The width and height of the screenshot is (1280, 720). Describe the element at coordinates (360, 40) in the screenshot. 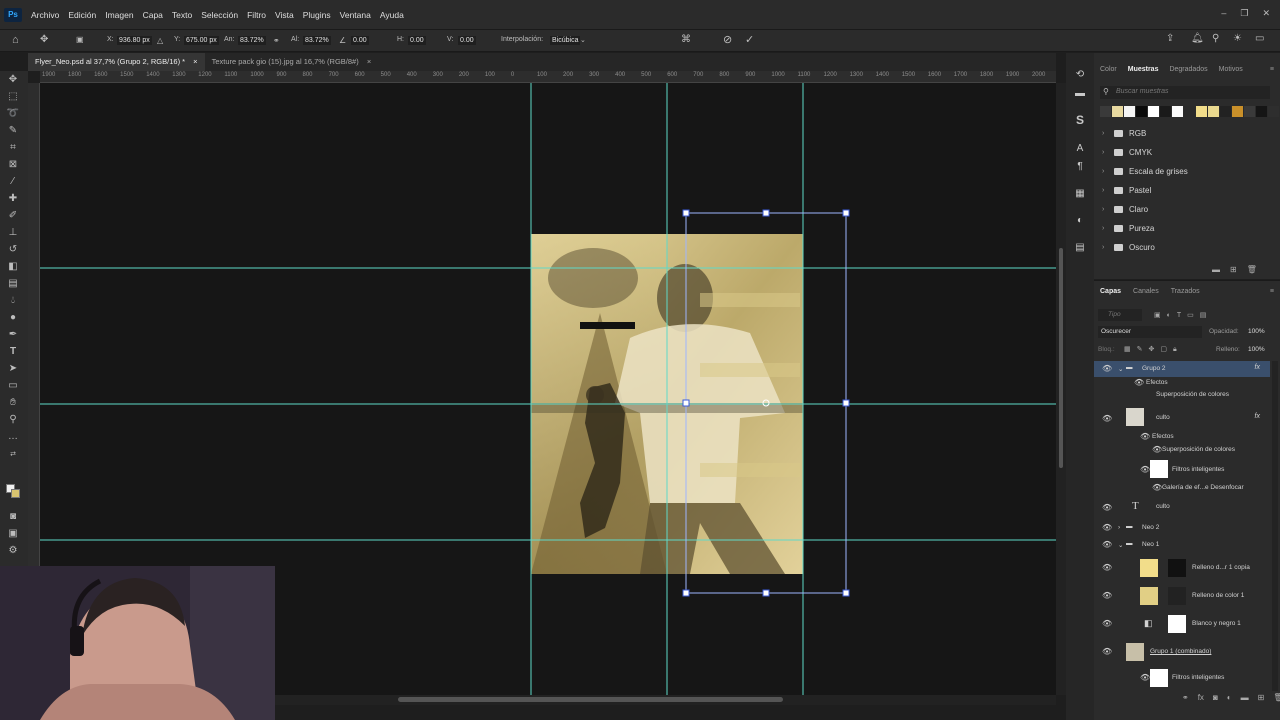

I see `angle-field: 0.00` at that location.